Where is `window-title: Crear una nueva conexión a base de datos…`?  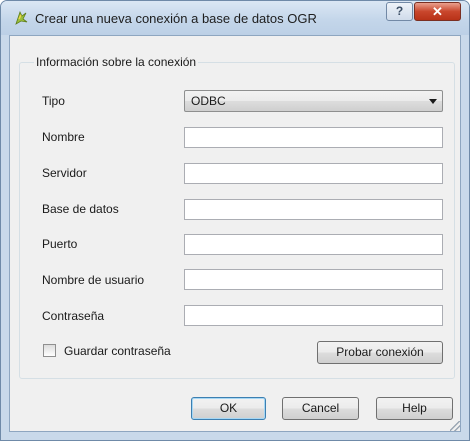 window-title: Crear una nueva conexión a base de datos… is located at coordinates (176, 18).